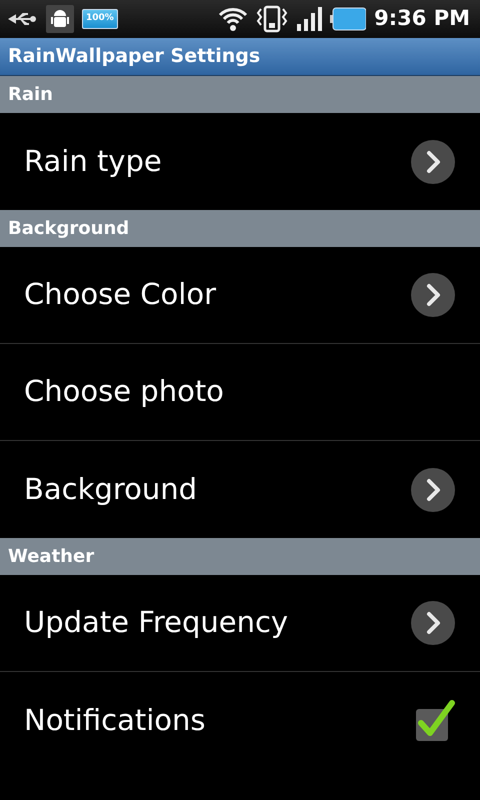 Image resolution: width=480 pixels, height=800 pixels. Describe the element at coordinates (240, 489) in the screenshot. I see `preference-row: Background` at that location.